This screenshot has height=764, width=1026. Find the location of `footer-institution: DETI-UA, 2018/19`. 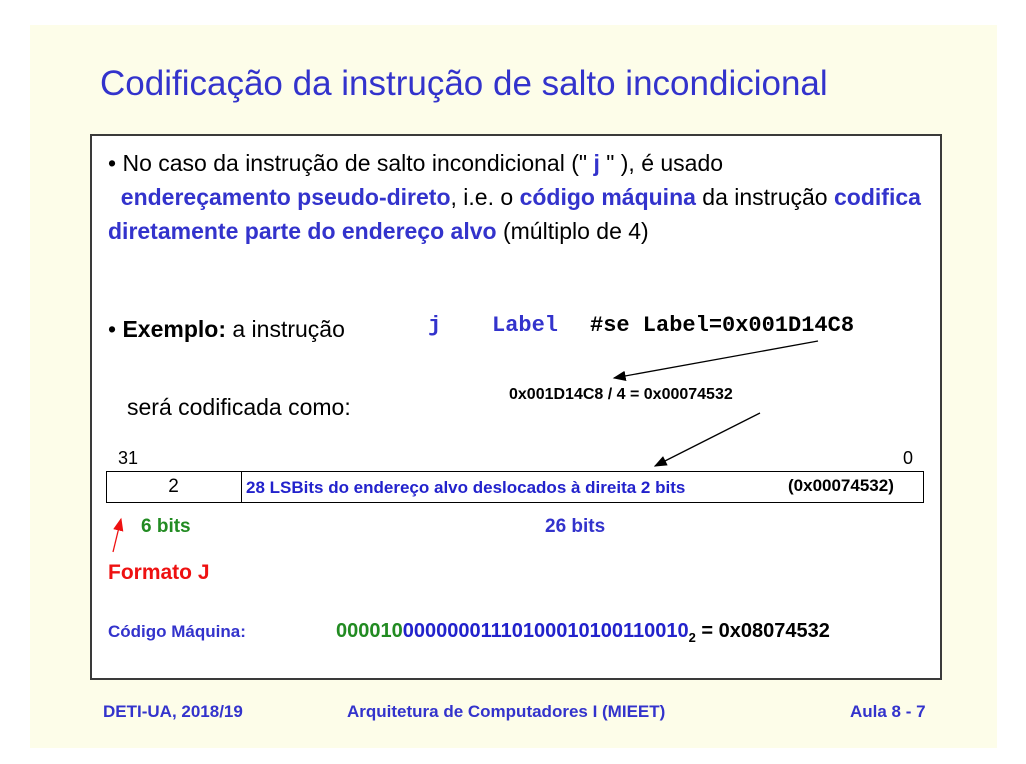

footer-institution: DETI-UA, 2018/19 is located at coordinates (173, 711).